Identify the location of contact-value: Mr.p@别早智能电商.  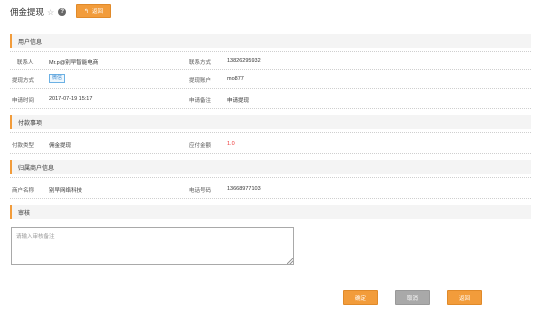
(74, 63).